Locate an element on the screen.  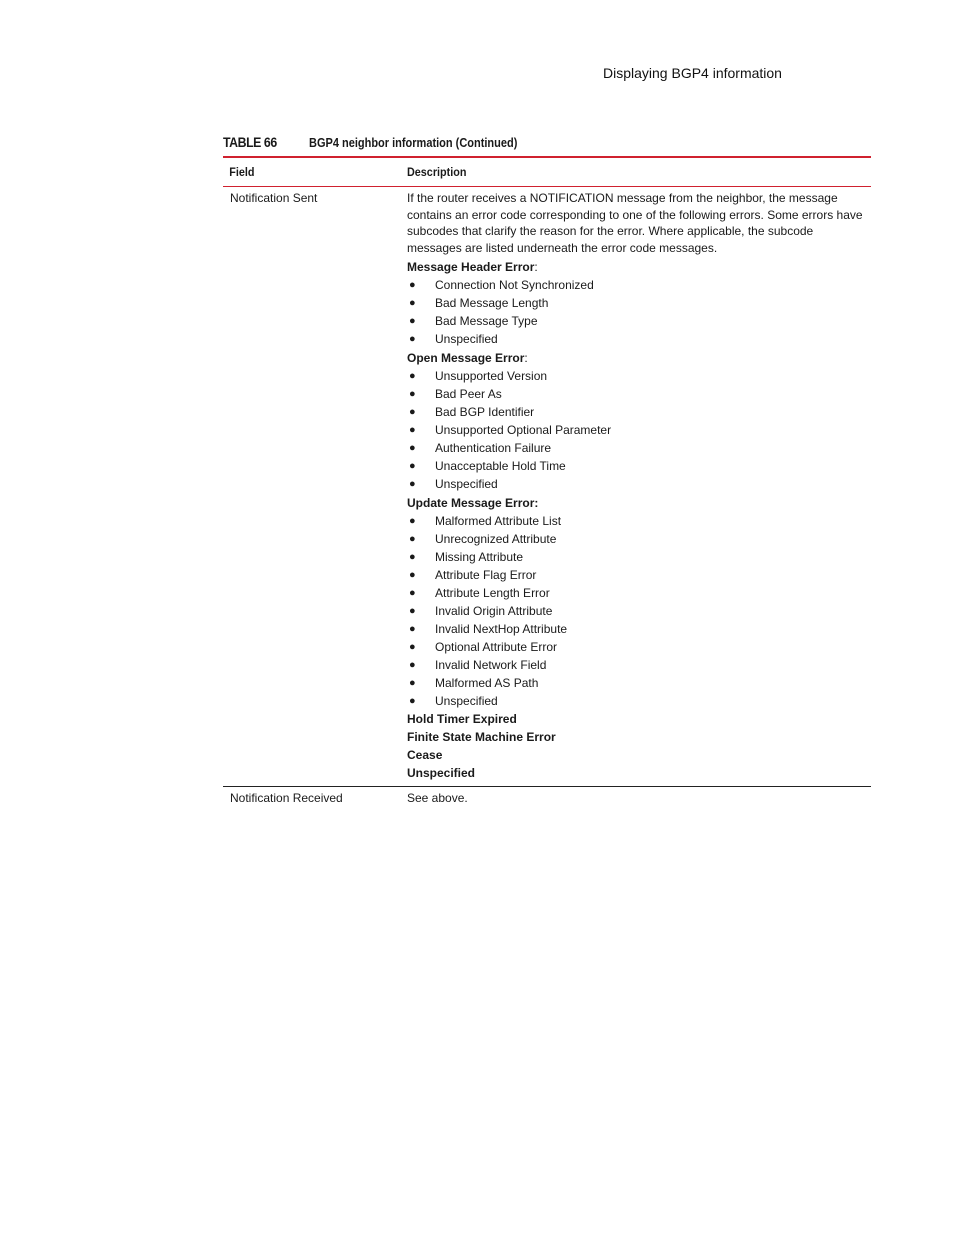
error-code-label: Unspecified is located at coordinates (441, 773).